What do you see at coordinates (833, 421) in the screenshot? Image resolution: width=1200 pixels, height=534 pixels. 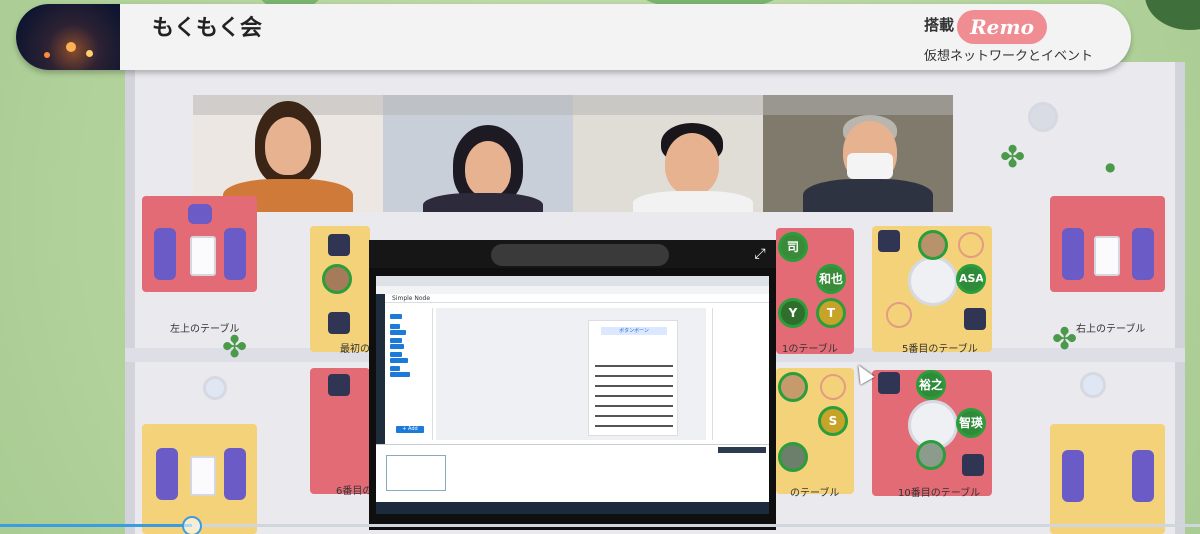 I see `avatar: S` at bounding box center [833, 421].